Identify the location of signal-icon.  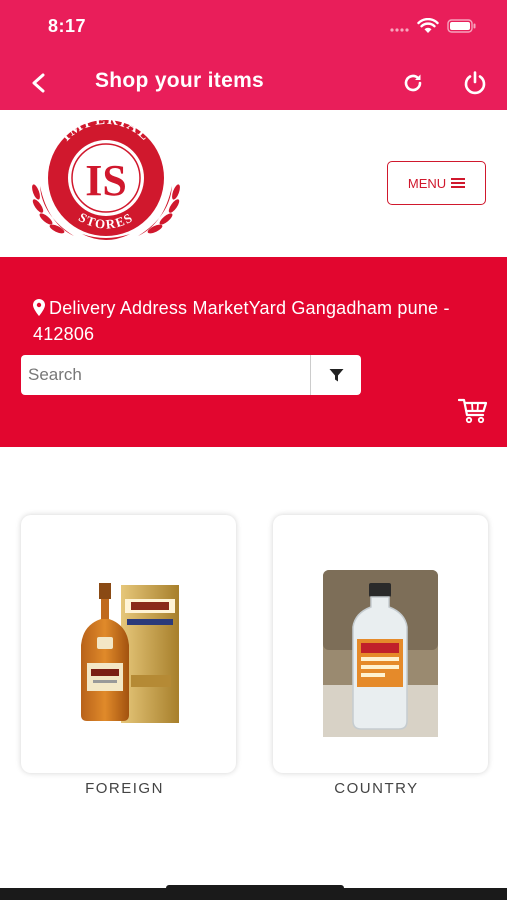
(399, 29).